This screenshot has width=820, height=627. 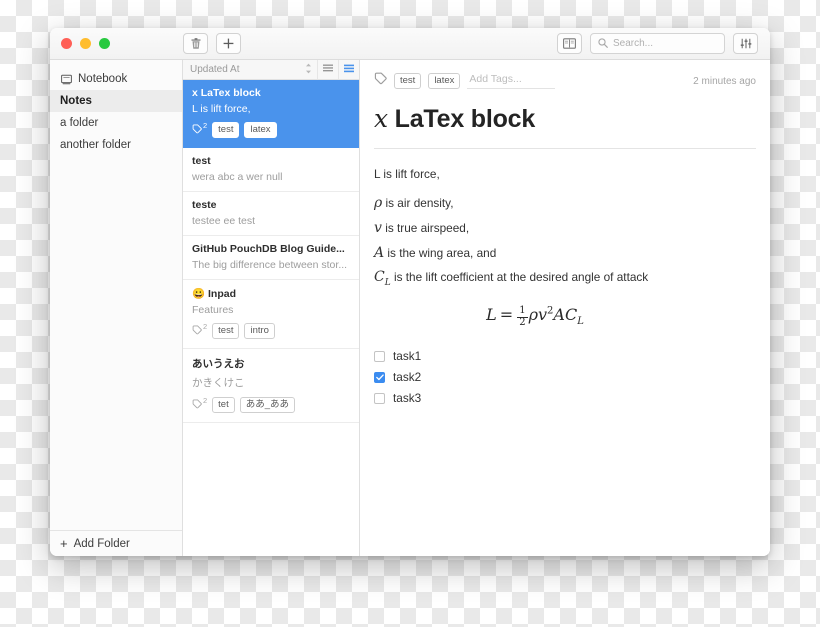 I want to click on note-tags: 2 test latex, so click(x=271, y=130).